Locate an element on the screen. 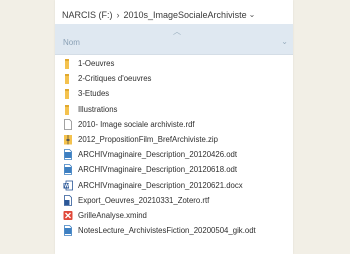  breadcrumb-drive: NARCIS (F:) is located at coordinates (87, 15).